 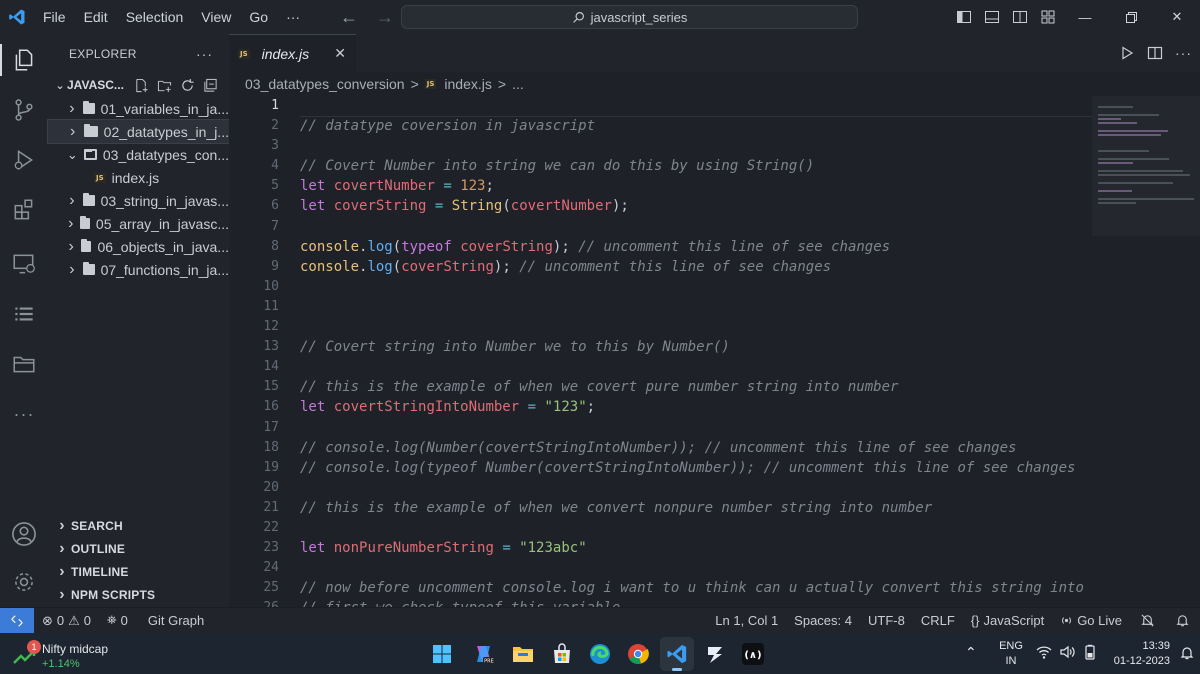 I want to click on indentation: Spaces: 4, so click(x=823, y=620).